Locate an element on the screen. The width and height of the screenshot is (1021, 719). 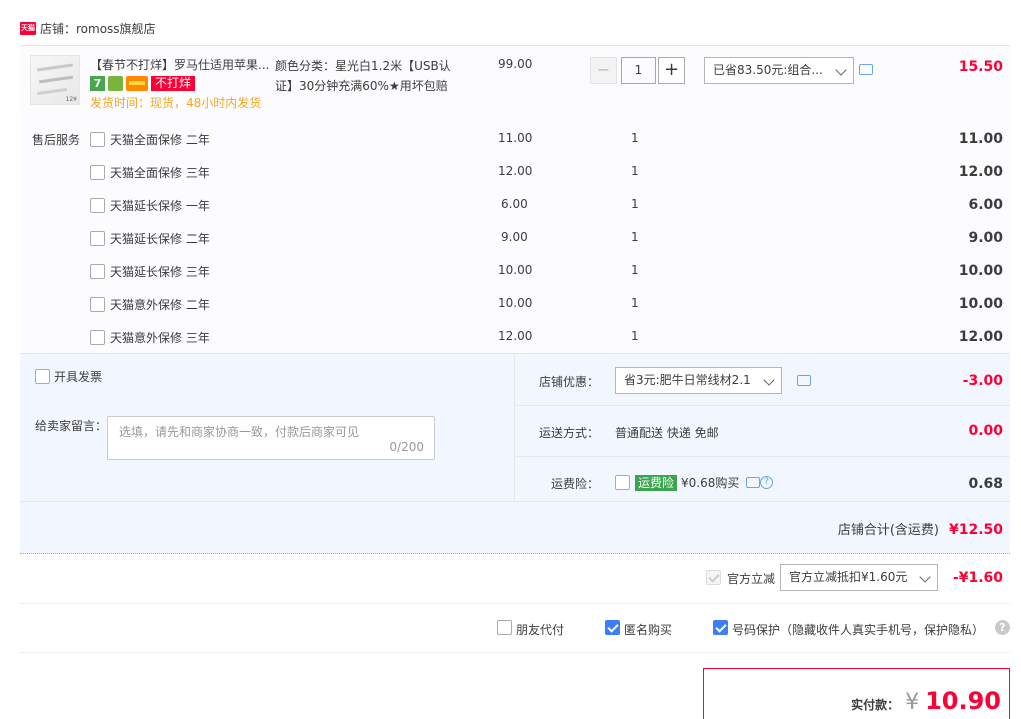
service-row: 天猫延长保修 二年 9.00 1 9.00 is located at coordinates (510, 237).